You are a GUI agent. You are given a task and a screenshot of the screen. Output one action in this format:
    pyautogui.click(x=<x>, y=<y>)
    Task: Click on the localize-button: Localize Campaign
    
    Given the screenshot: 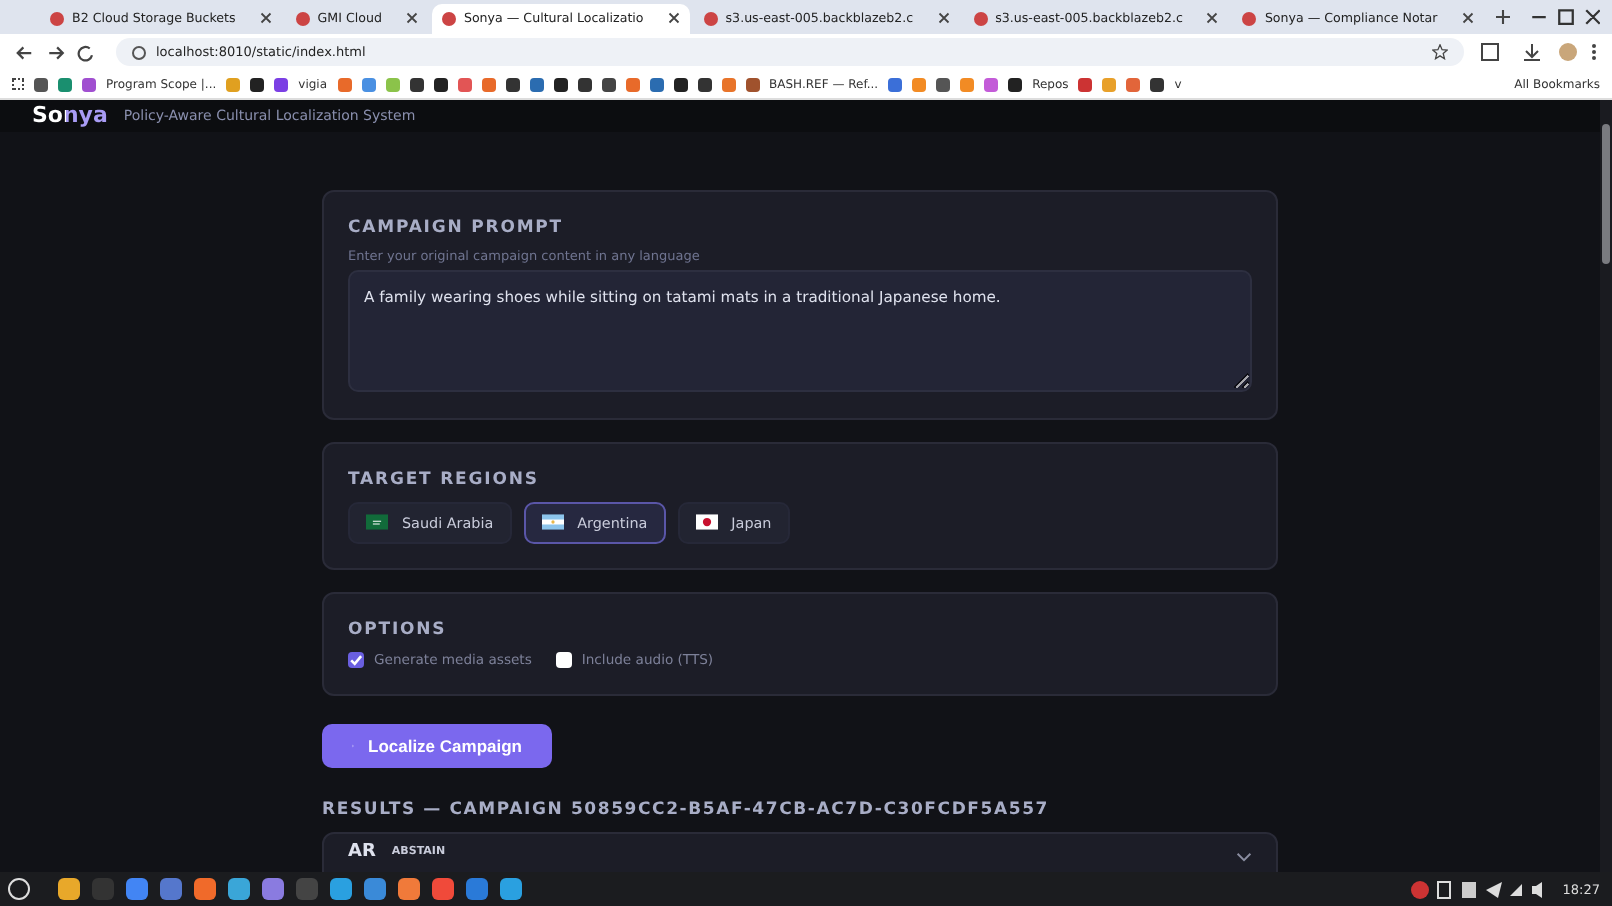 What is the action you would take?
    pyautogui.click(x=437, y=745)
    